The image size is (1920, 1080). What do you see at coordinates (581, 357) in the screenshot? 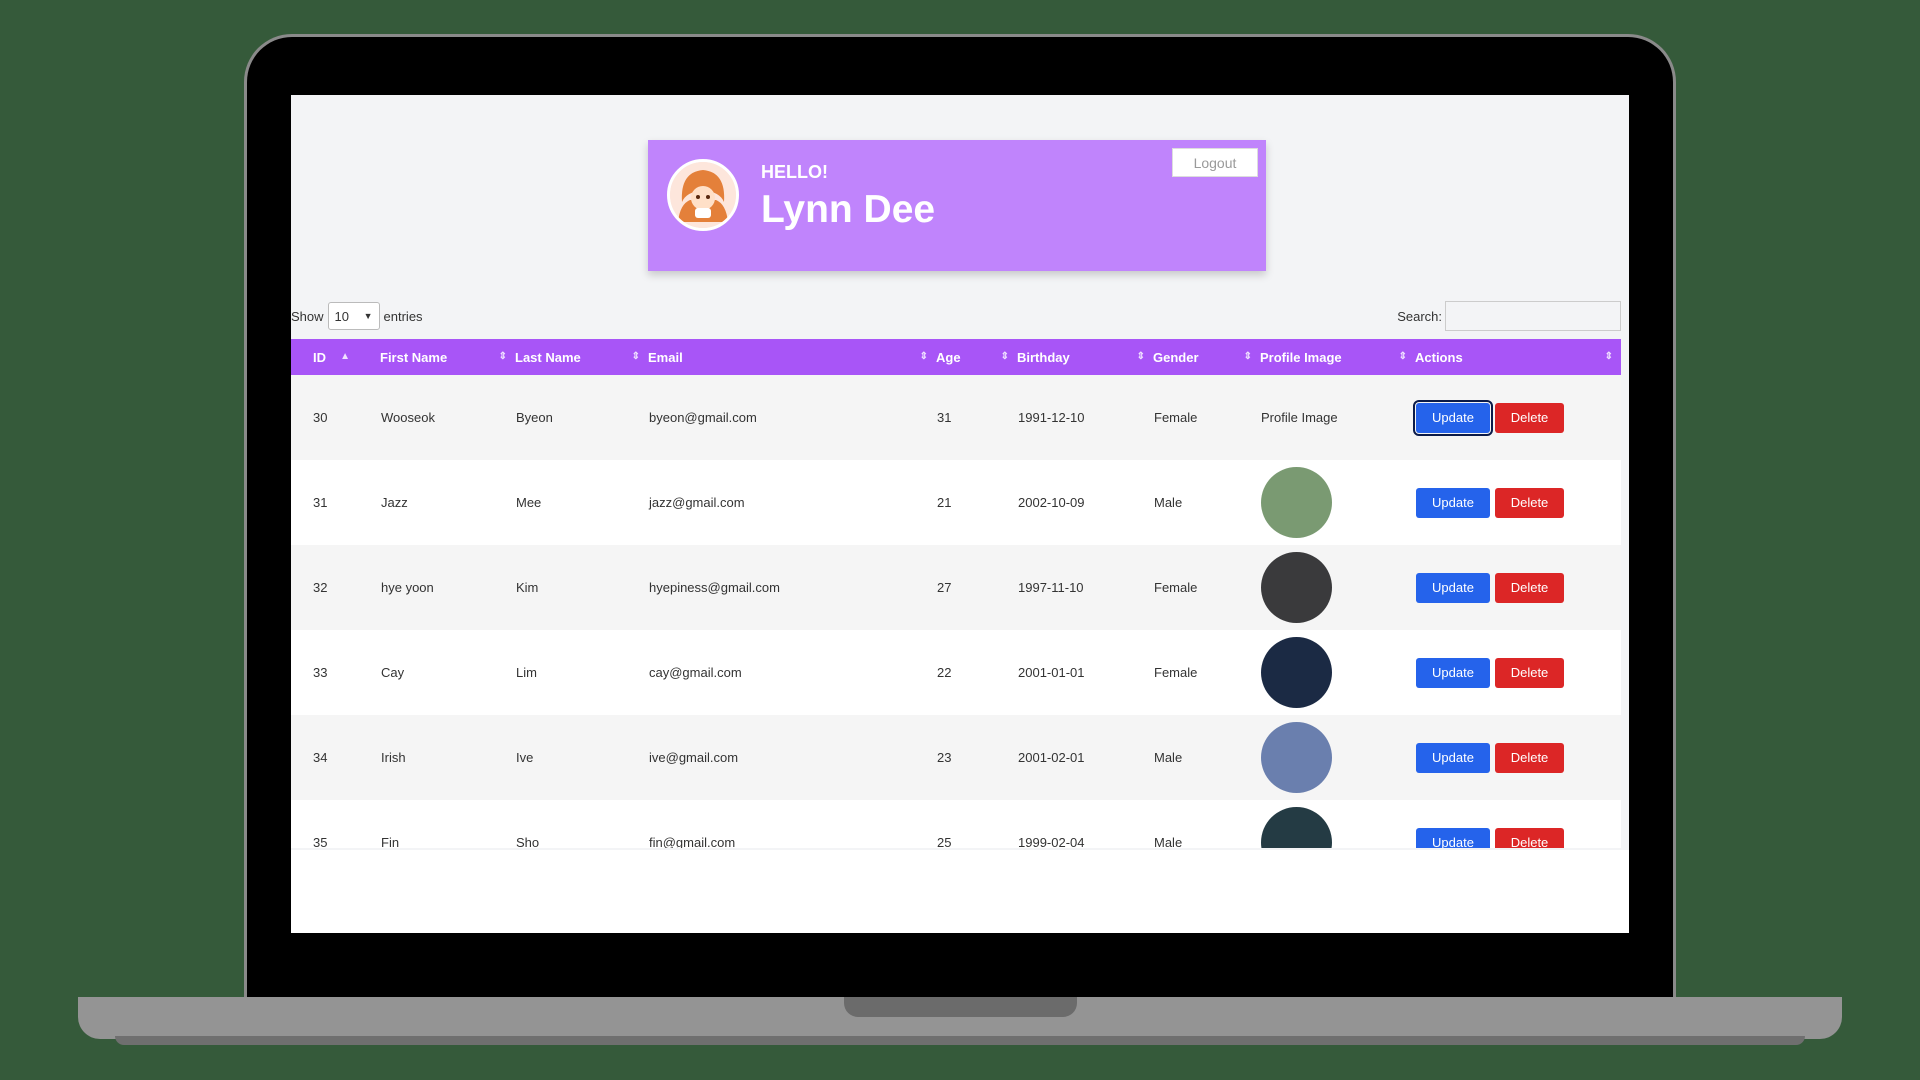
I see `column-header-last-name: Last Name ⇕` at bounding box center [581, 357].